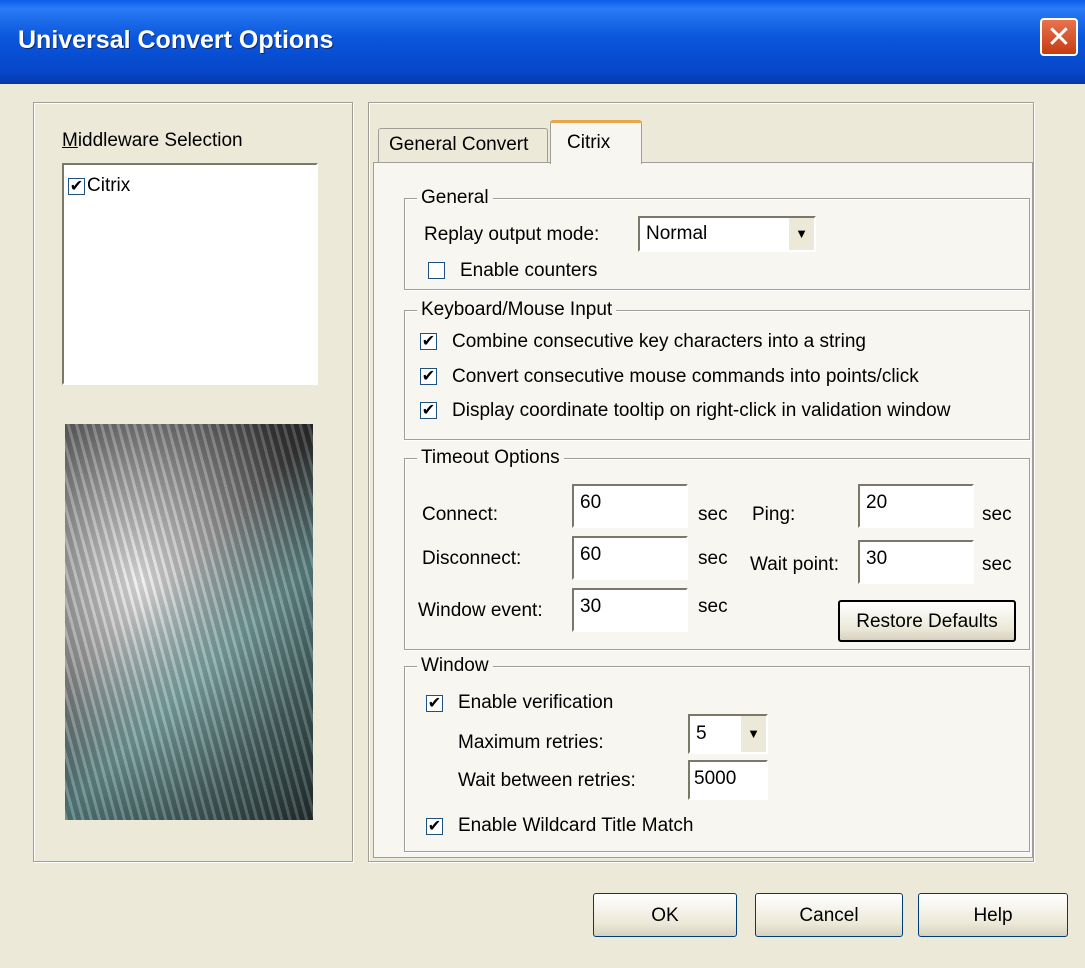 The image size is (1085, 968). Describe the element at coordinates (455, 198) in the screenshot. I see `general-group-title: General` at that location.